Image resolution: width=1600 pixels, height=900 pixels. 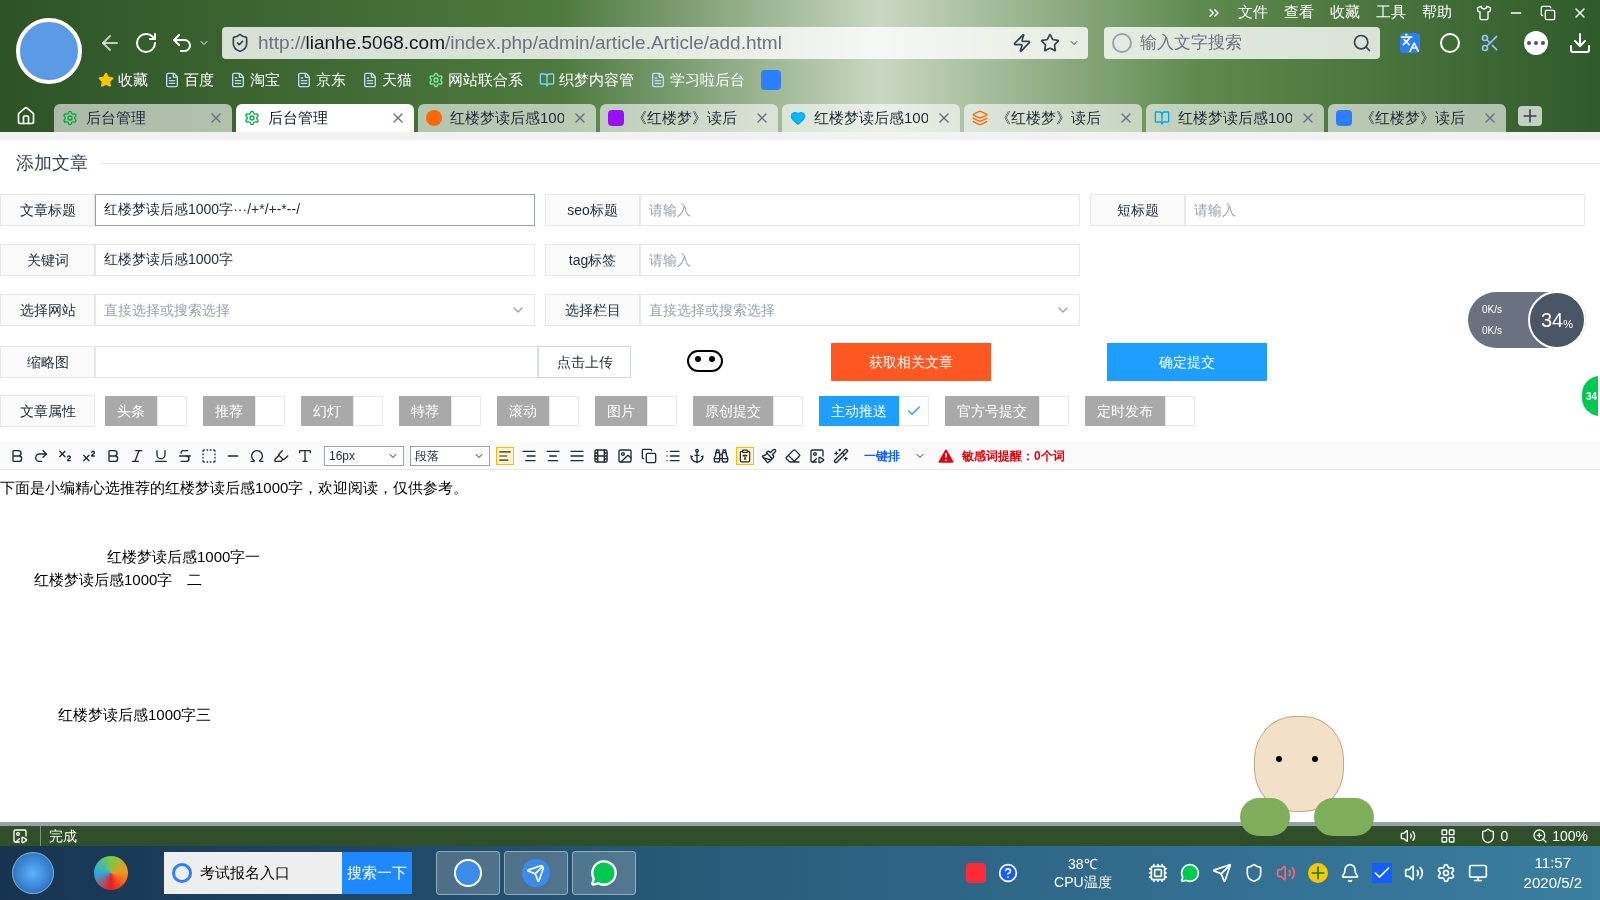 I want to click on plus-icon, so click(x=1317, y=873).